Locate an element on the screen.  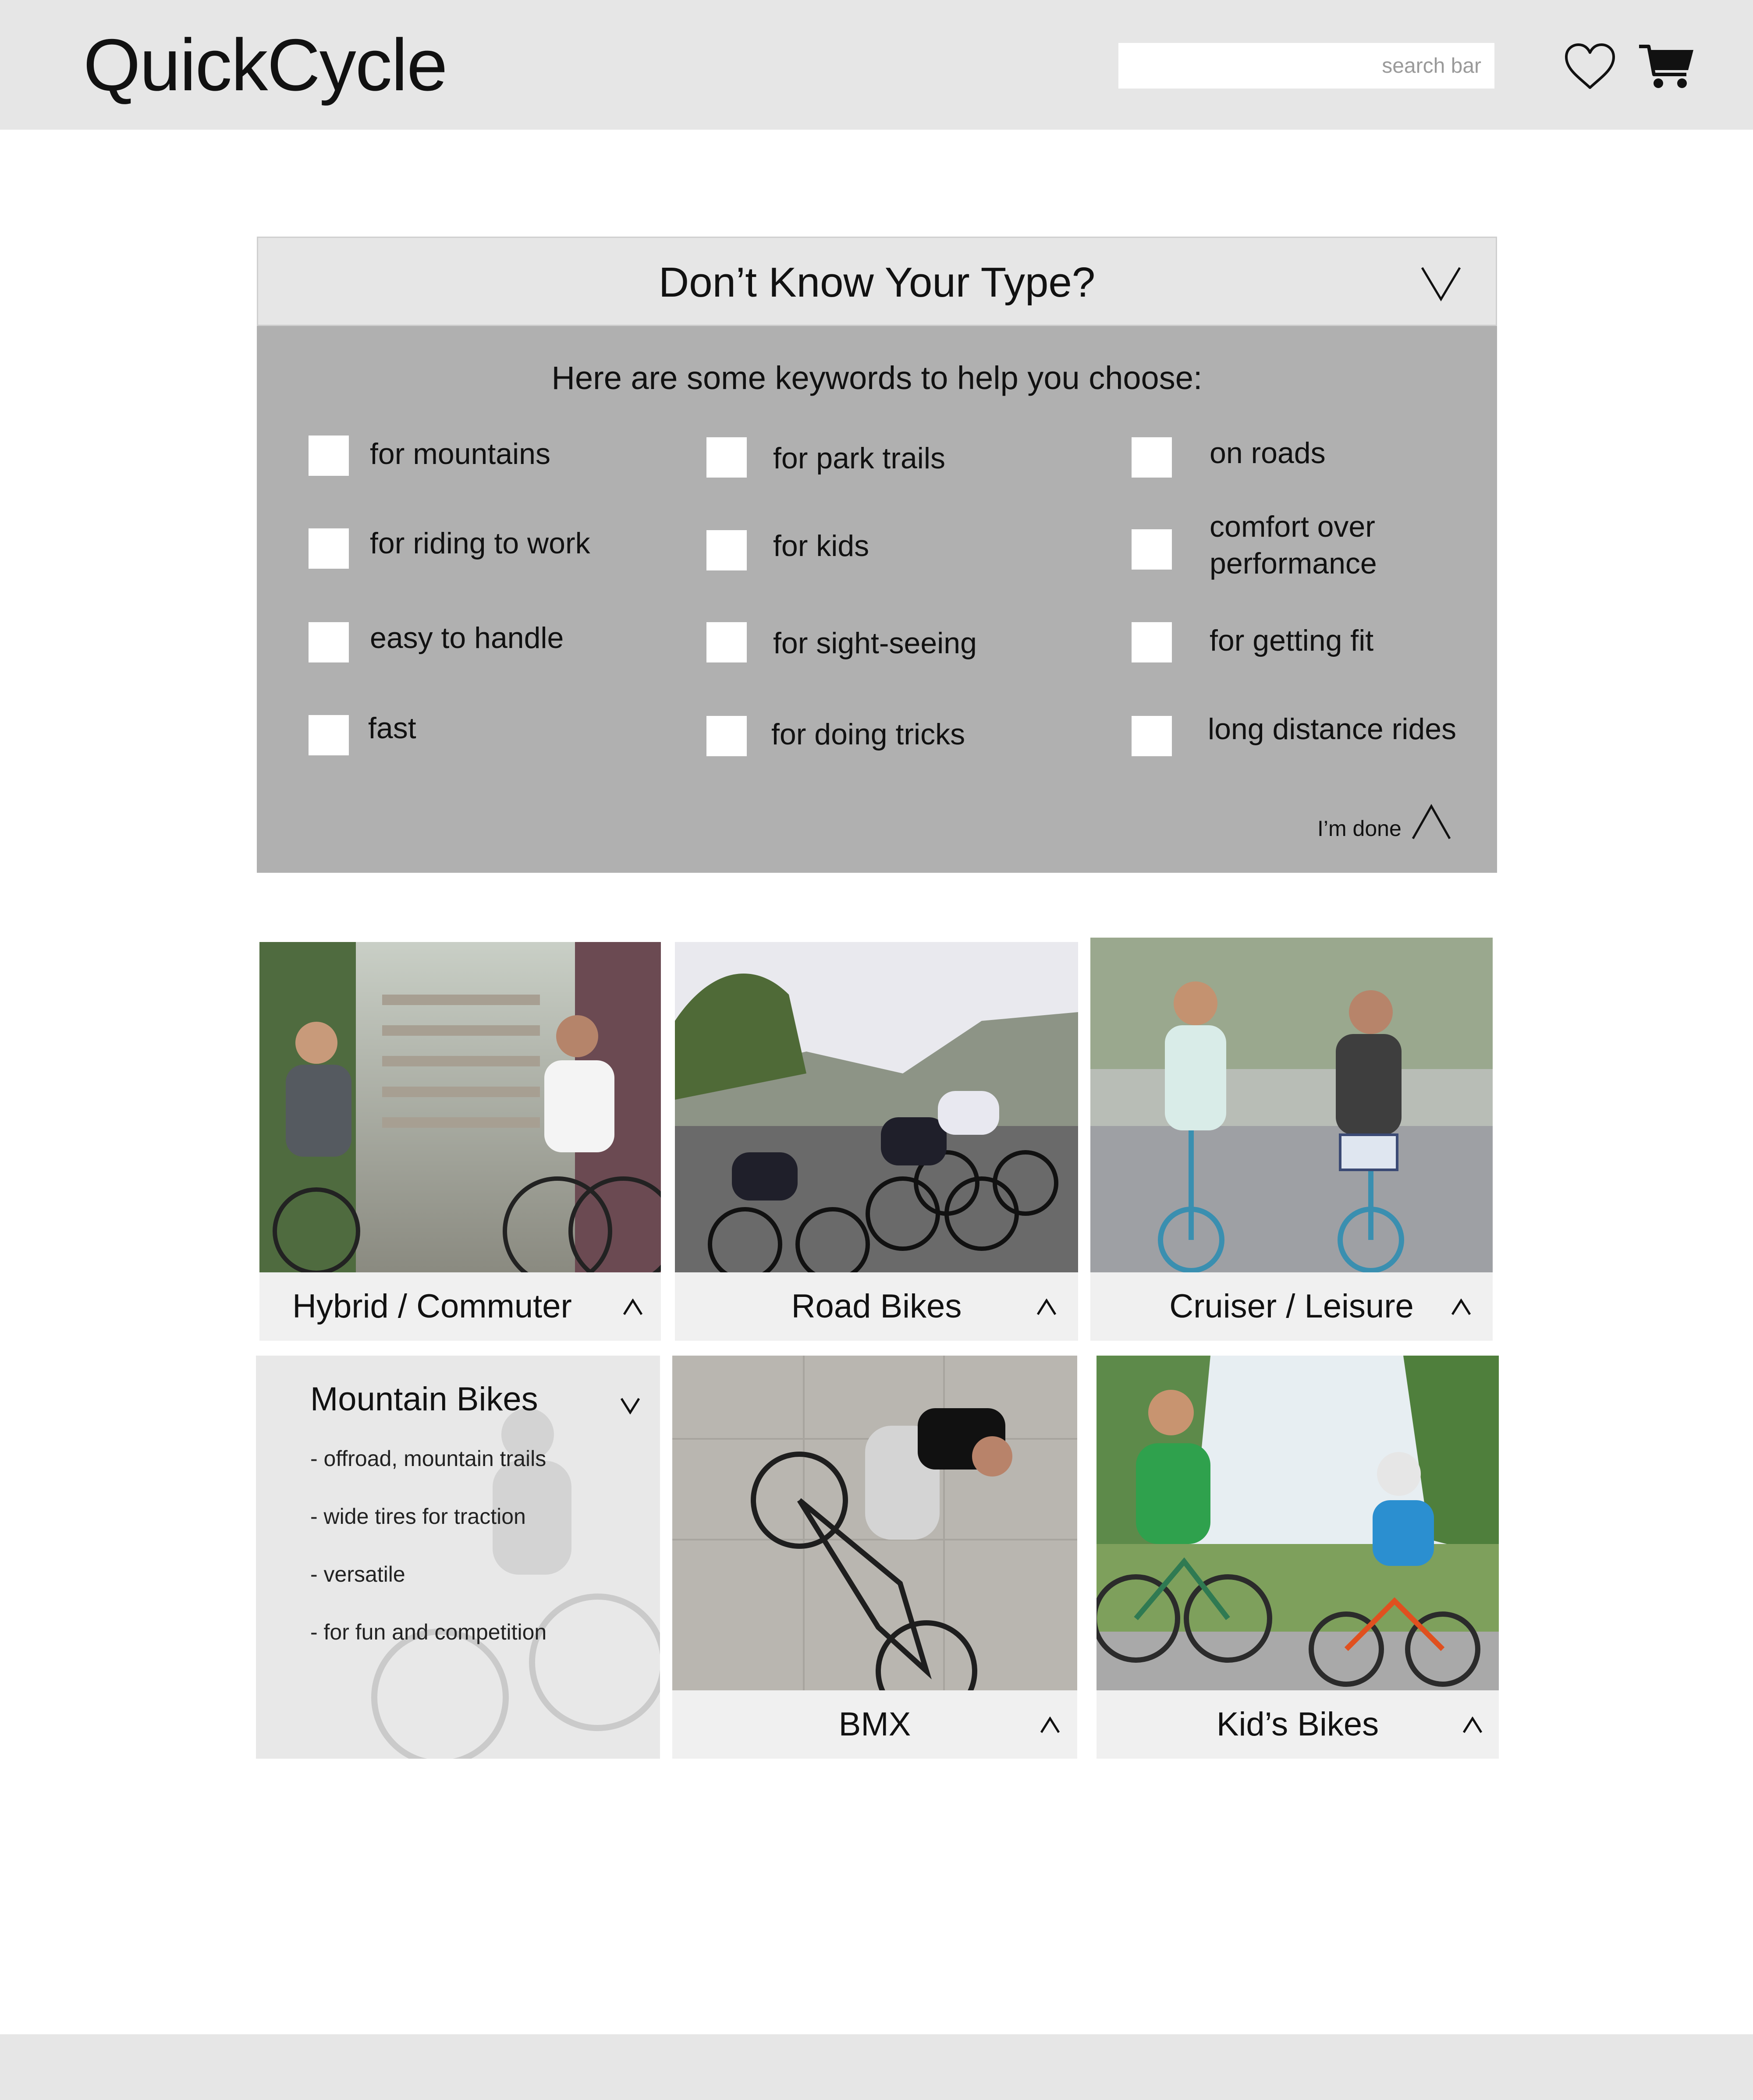
chevron-down-icon is located at coordinates (1441, 283).